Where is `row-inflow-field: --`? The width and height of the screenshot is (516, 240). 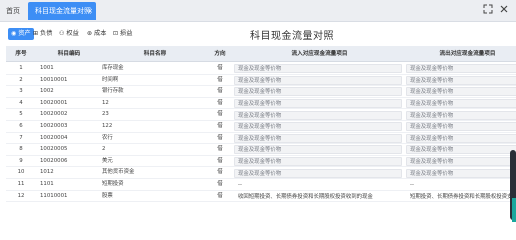
row-inflow-field: -- is located at coordinates (318, 184).